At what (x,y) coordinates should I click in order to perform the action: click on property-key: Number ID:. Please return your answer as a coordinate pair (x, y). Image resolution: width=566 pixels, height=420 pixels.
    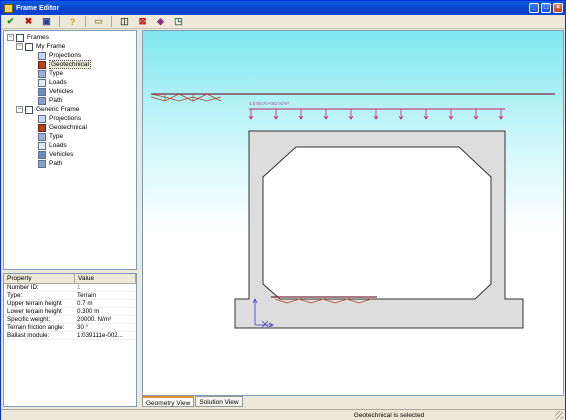
    Looking at the image, I should click on (23, 287).